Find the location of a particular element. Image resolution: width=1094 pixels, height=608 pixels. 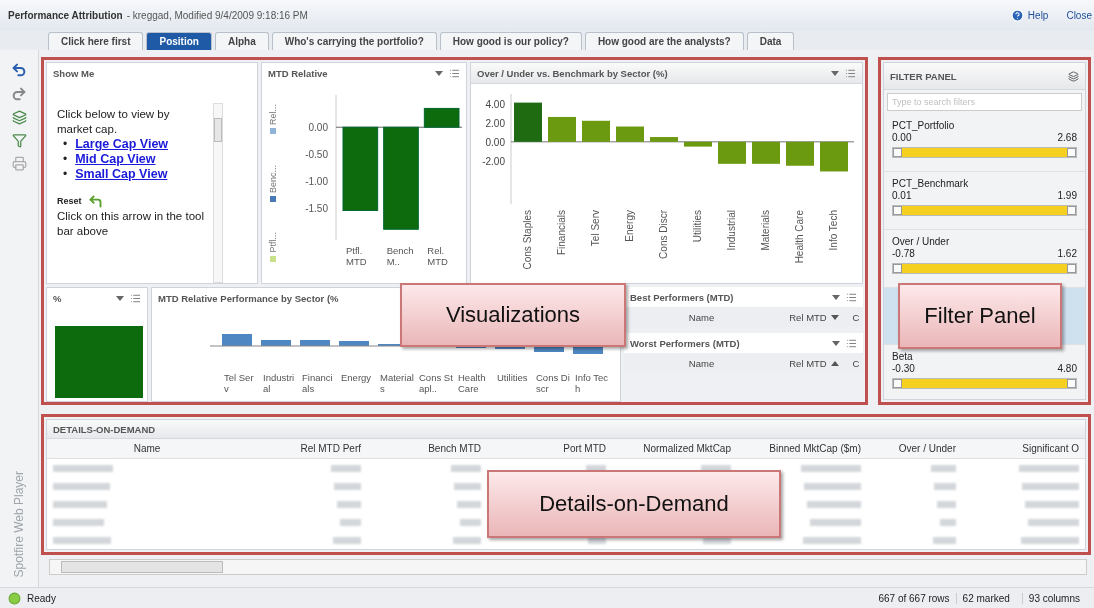

axis-tick-label: -2.00 is located at coordinates (493, 161).